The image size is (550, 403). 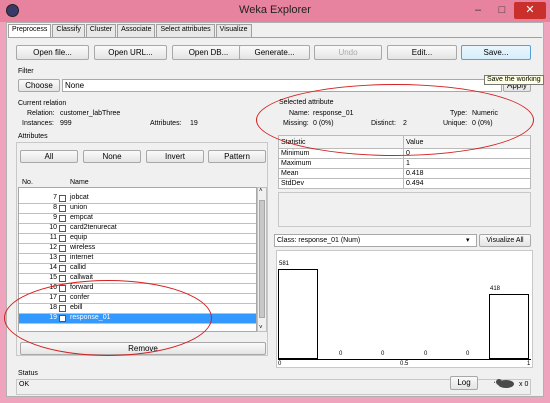 I want to click on stat-value: 0.494, so click(x=467, y=183).